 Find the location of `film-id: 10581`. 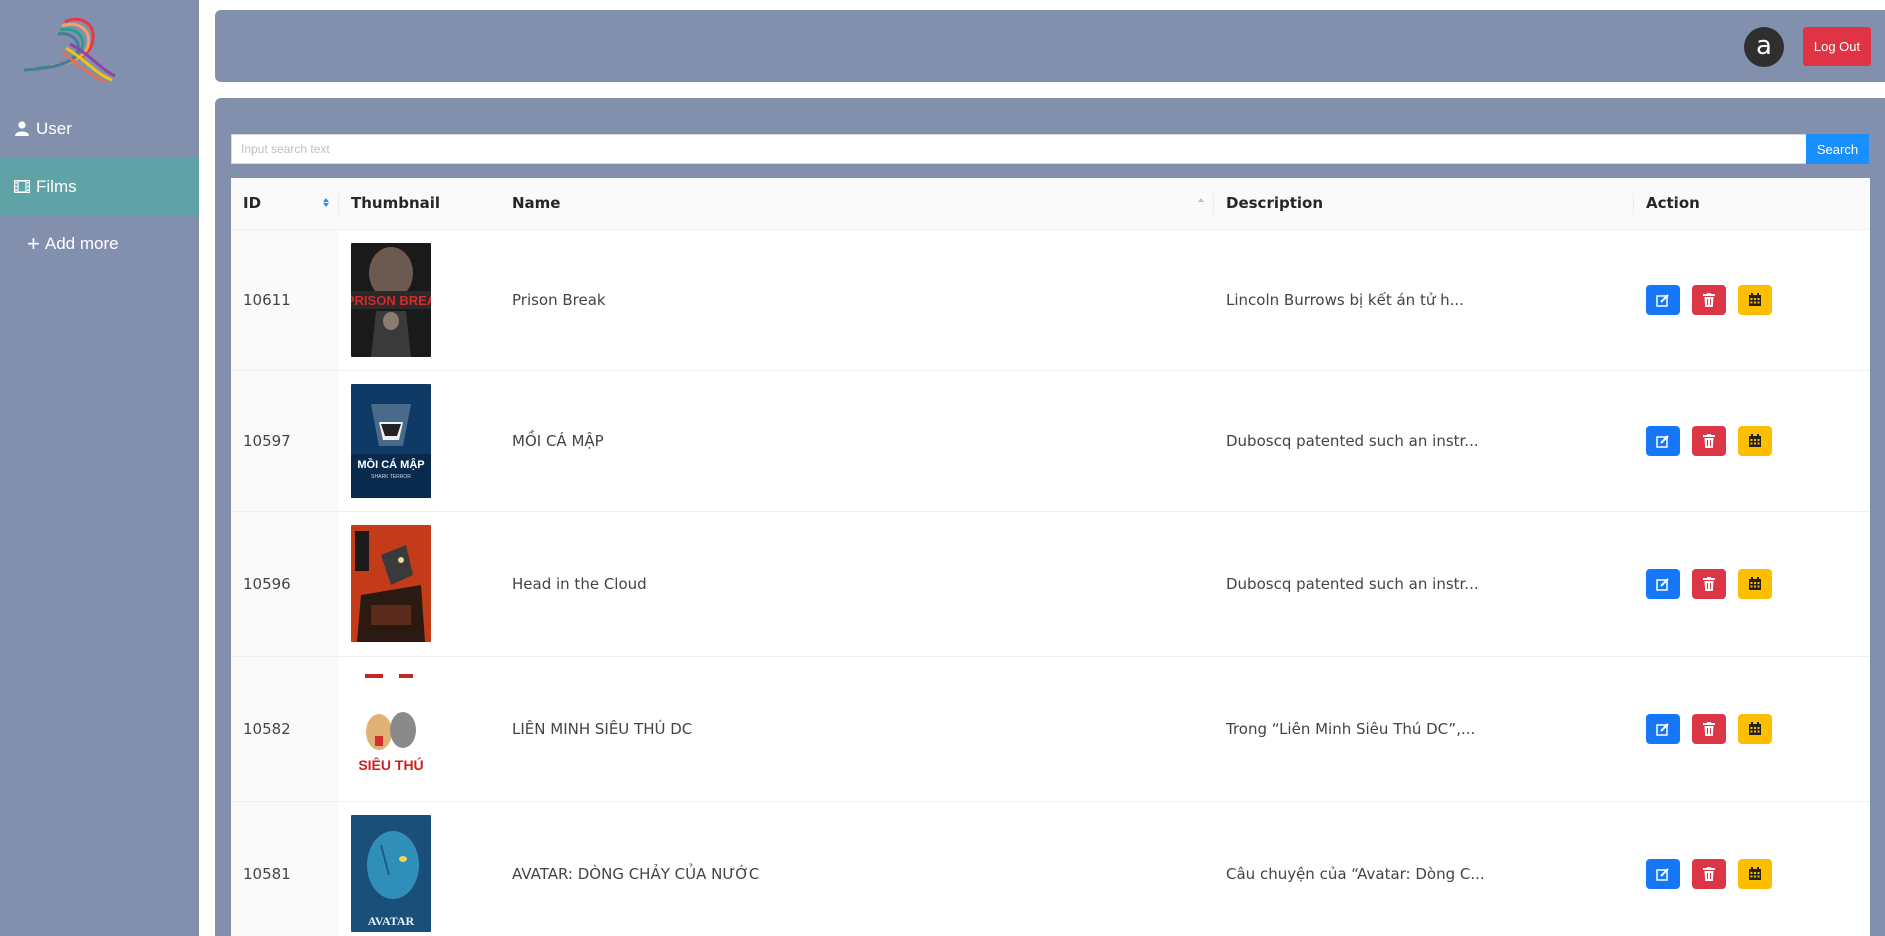

film-id: 10581 is located at coordinates (285, 868).